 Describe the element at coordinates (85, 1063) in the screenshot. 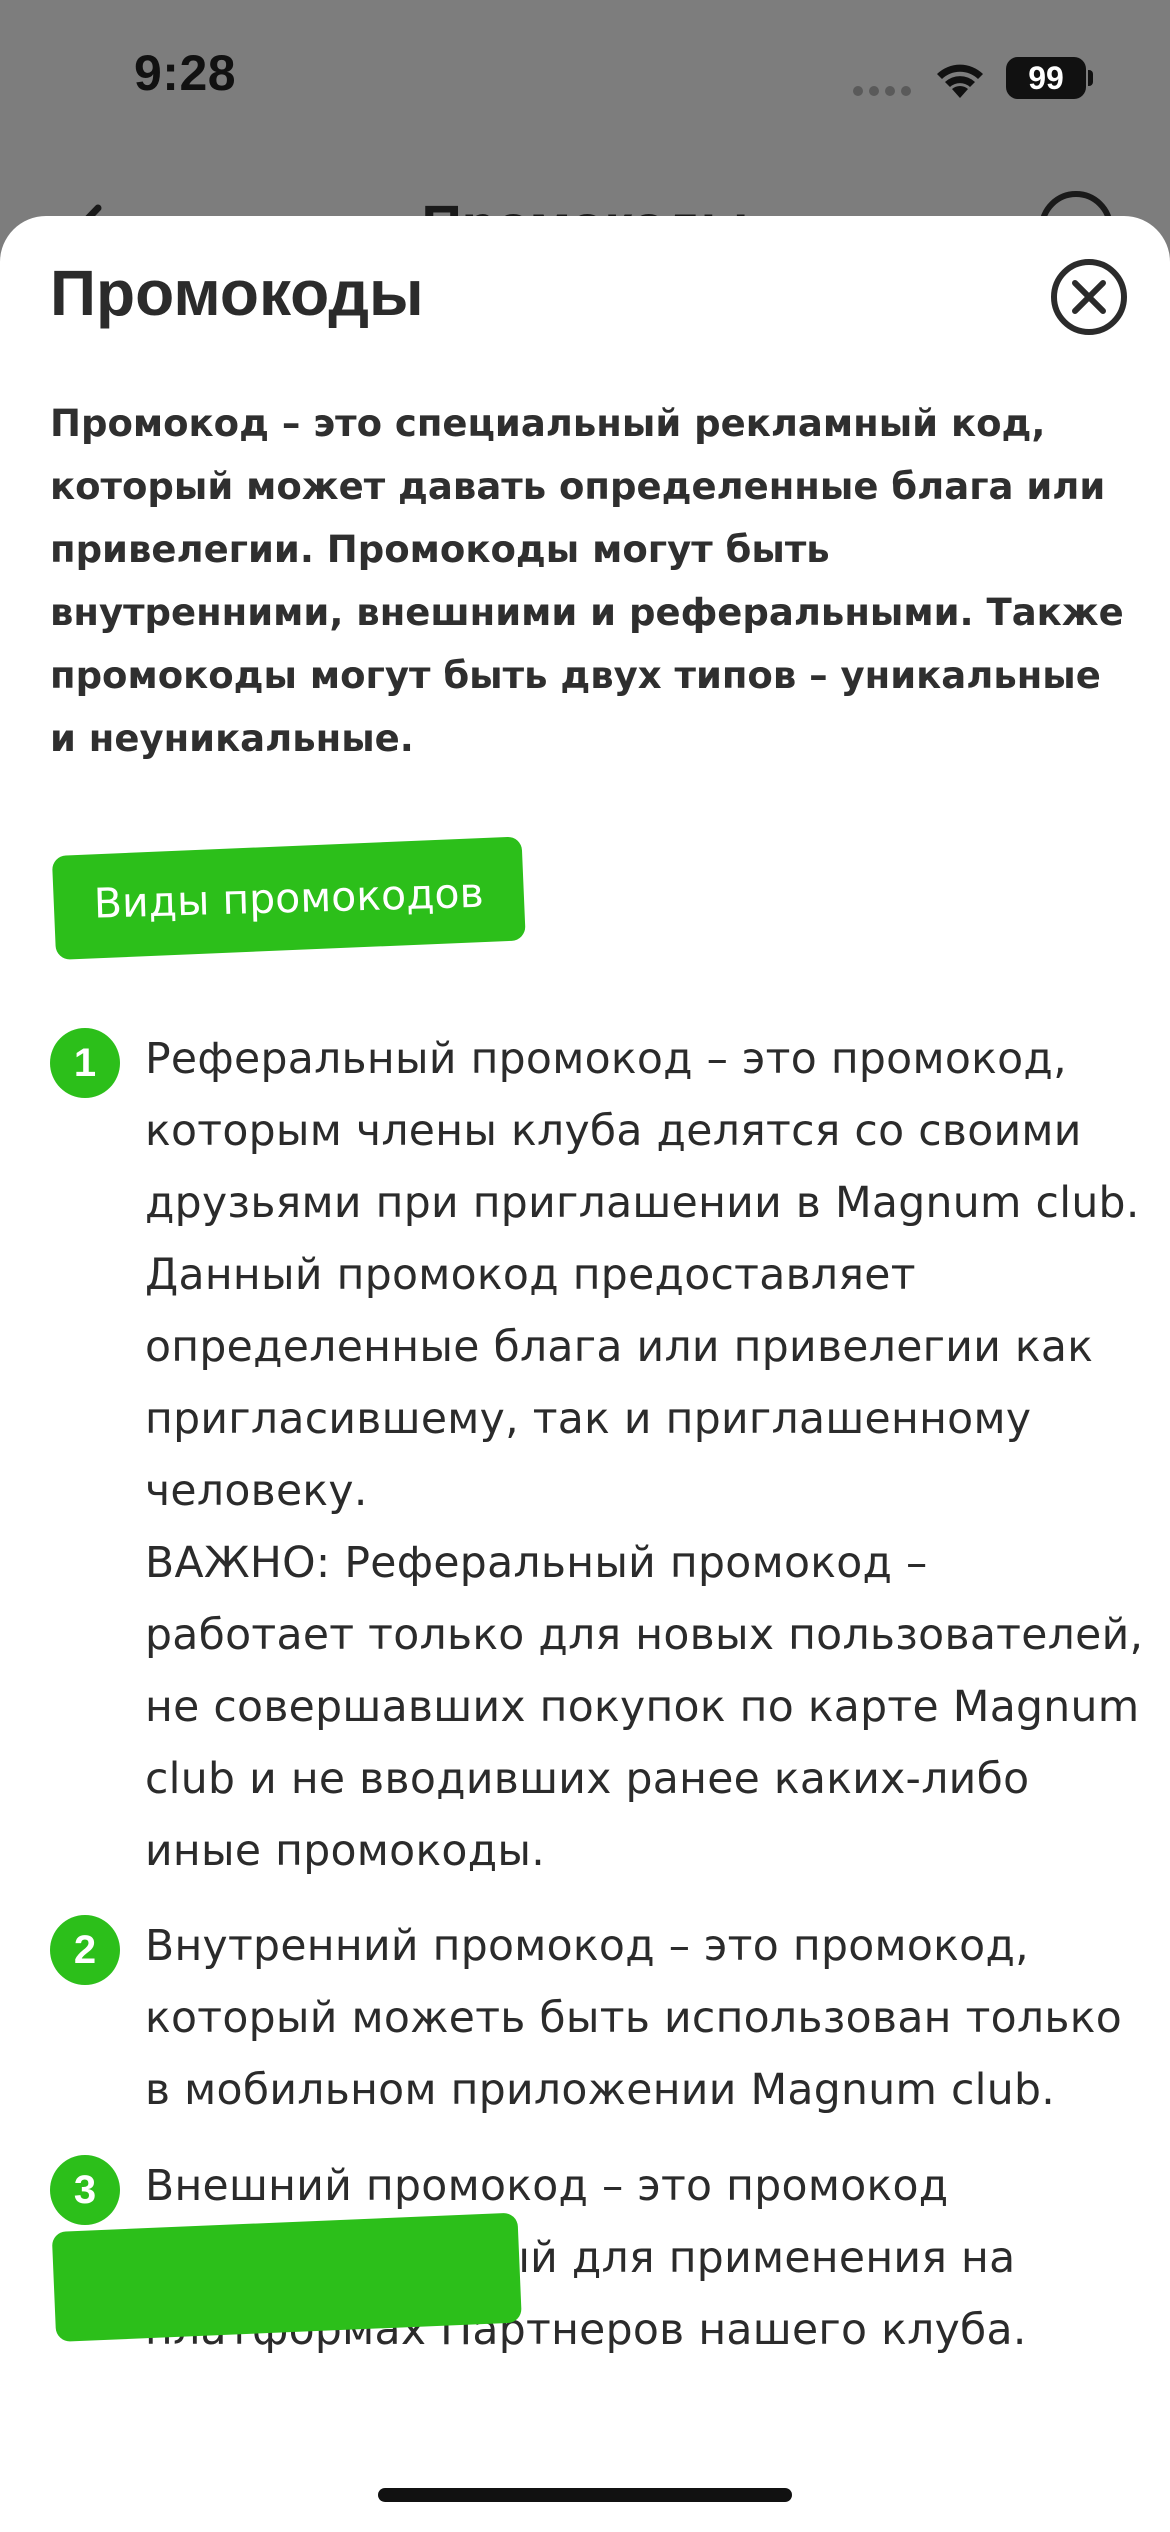

I see `number-badge: 1` at that location.